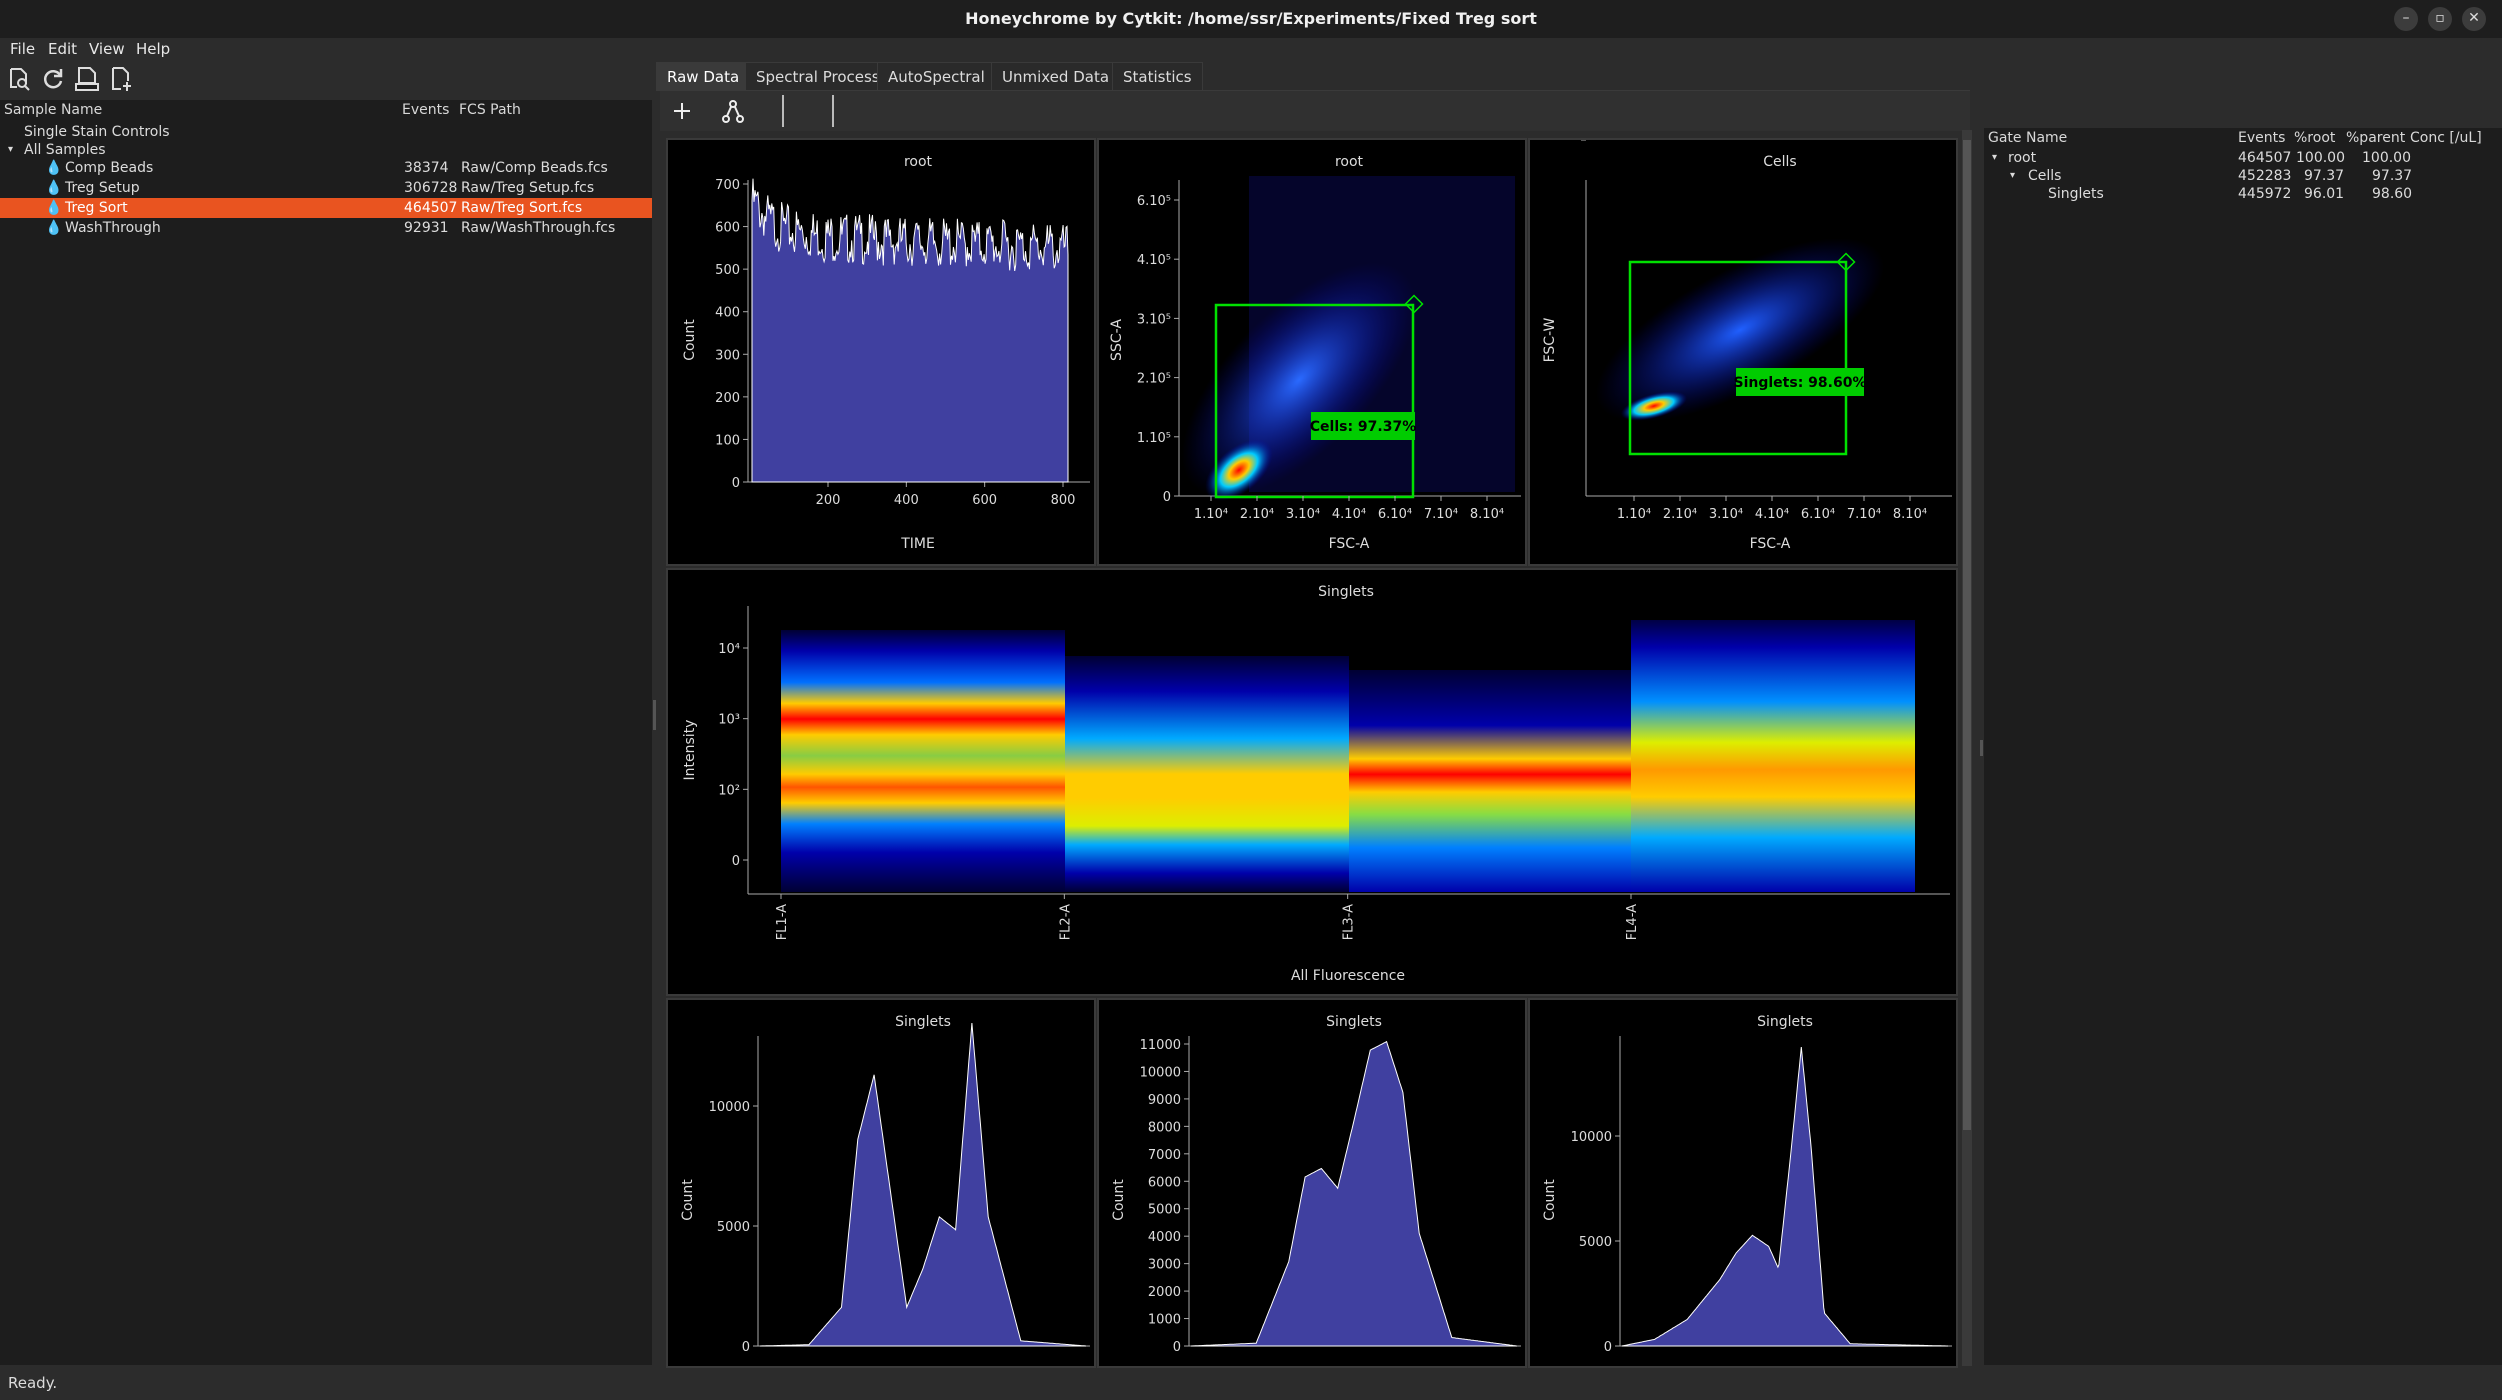  I want to click on minimize-button: –, so click(2406, 19).